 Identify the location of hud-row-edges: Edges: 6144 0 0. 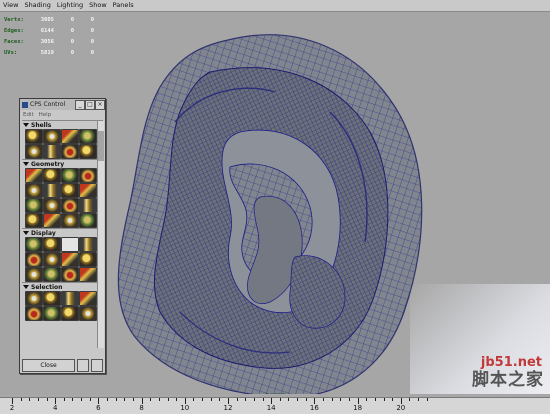
(49, 31).